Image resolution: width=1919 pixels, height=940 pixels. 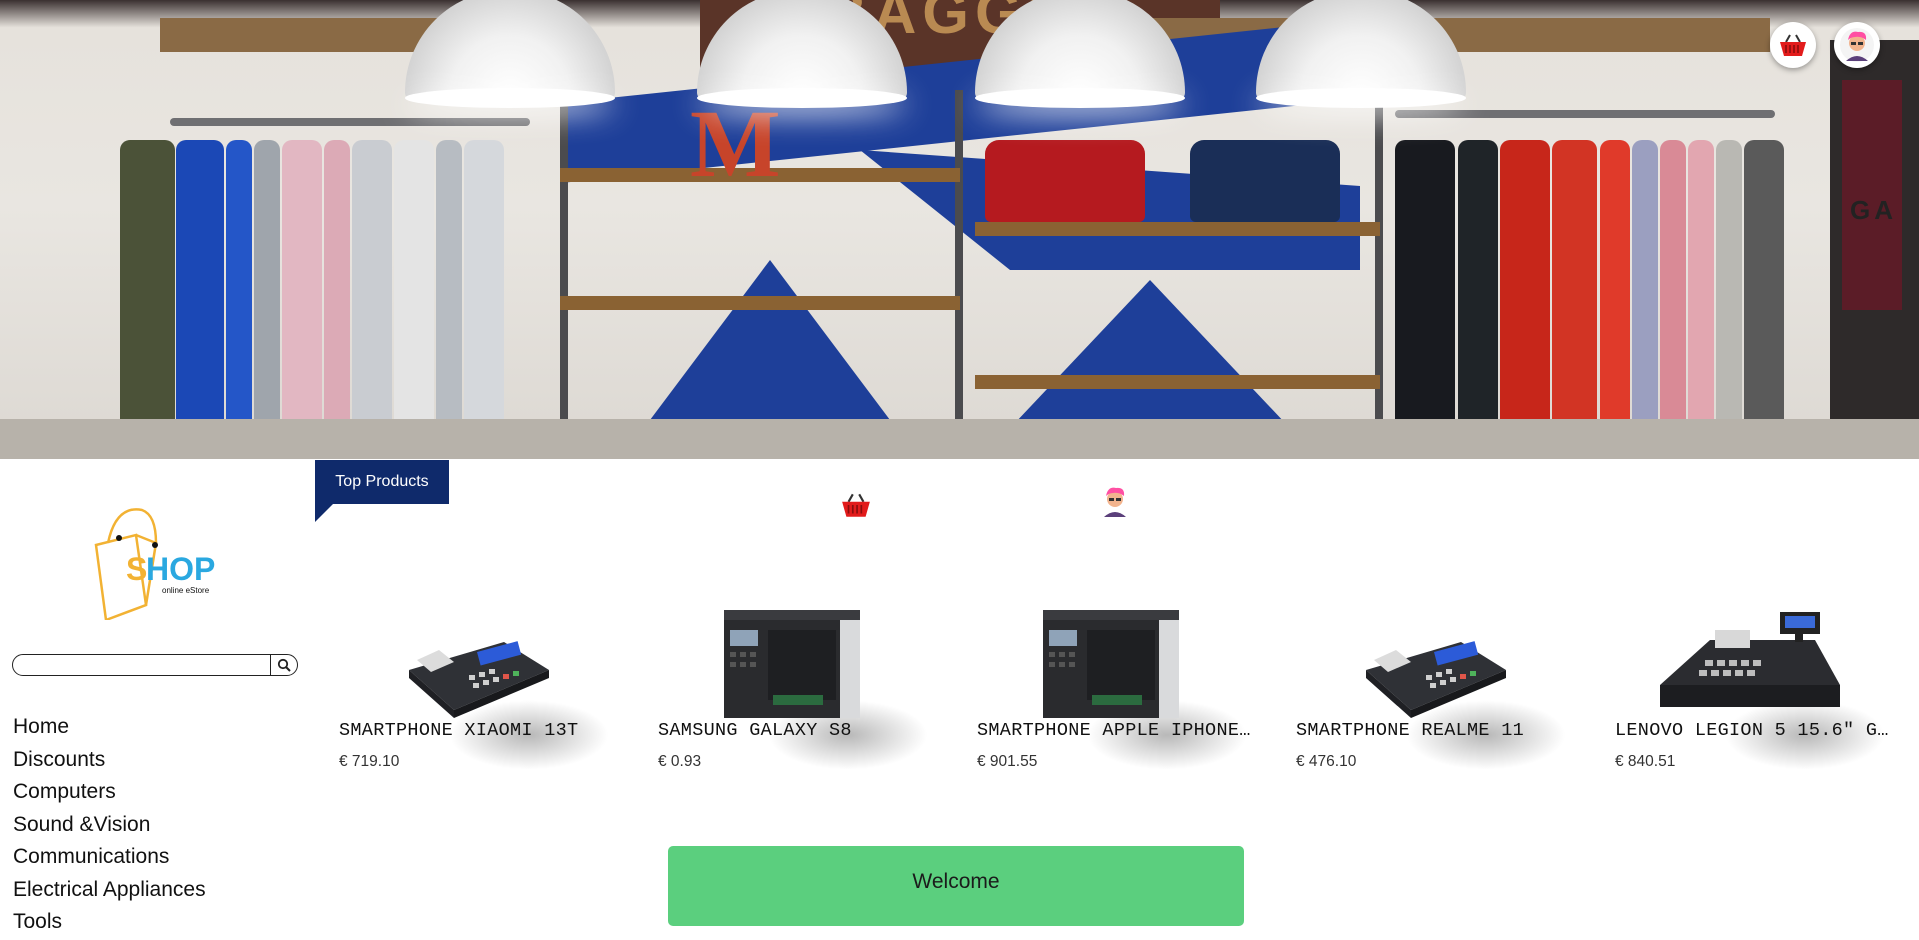 What do you see at coordinates (109, 891) in the screenshot?
I see `nav-item-electrical-appliances: Electrical Appliances` at bounding box center [109, 891].